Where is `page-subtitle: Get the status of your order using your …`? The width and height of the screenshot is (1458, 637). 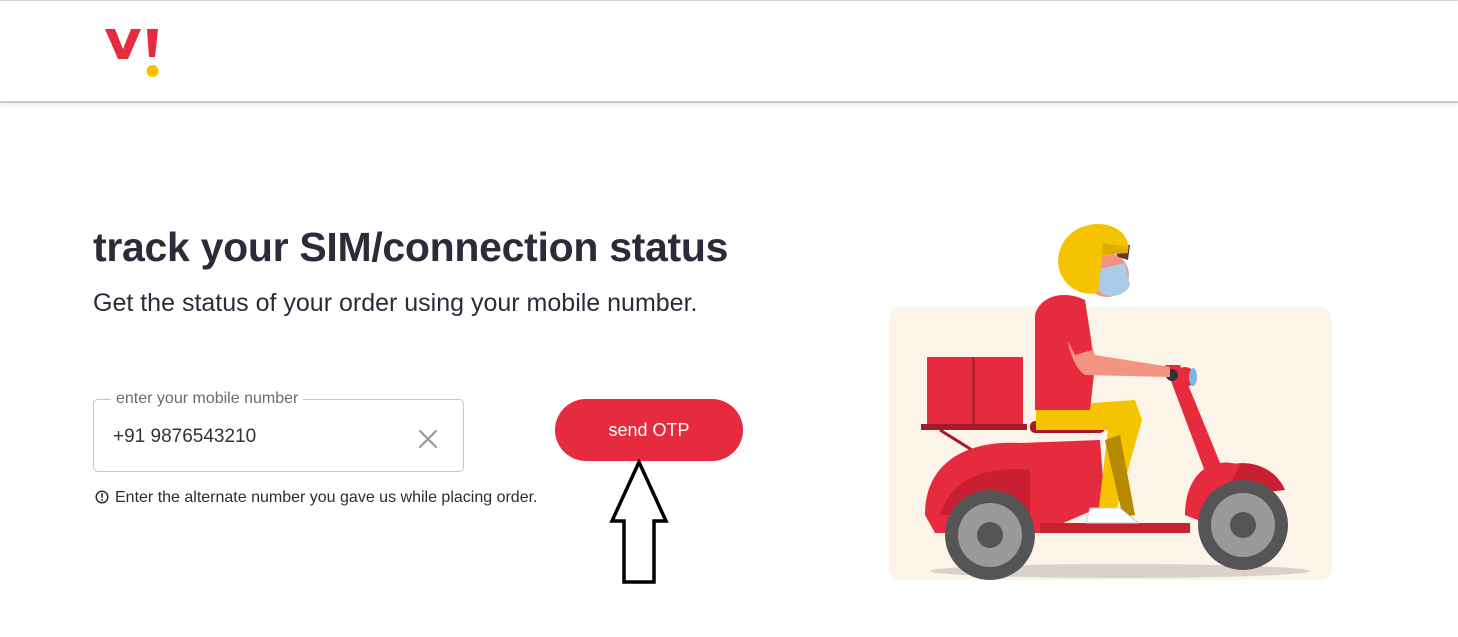 page-subtitle: Get the status of your order using your … is located at coordinates (395, 303).